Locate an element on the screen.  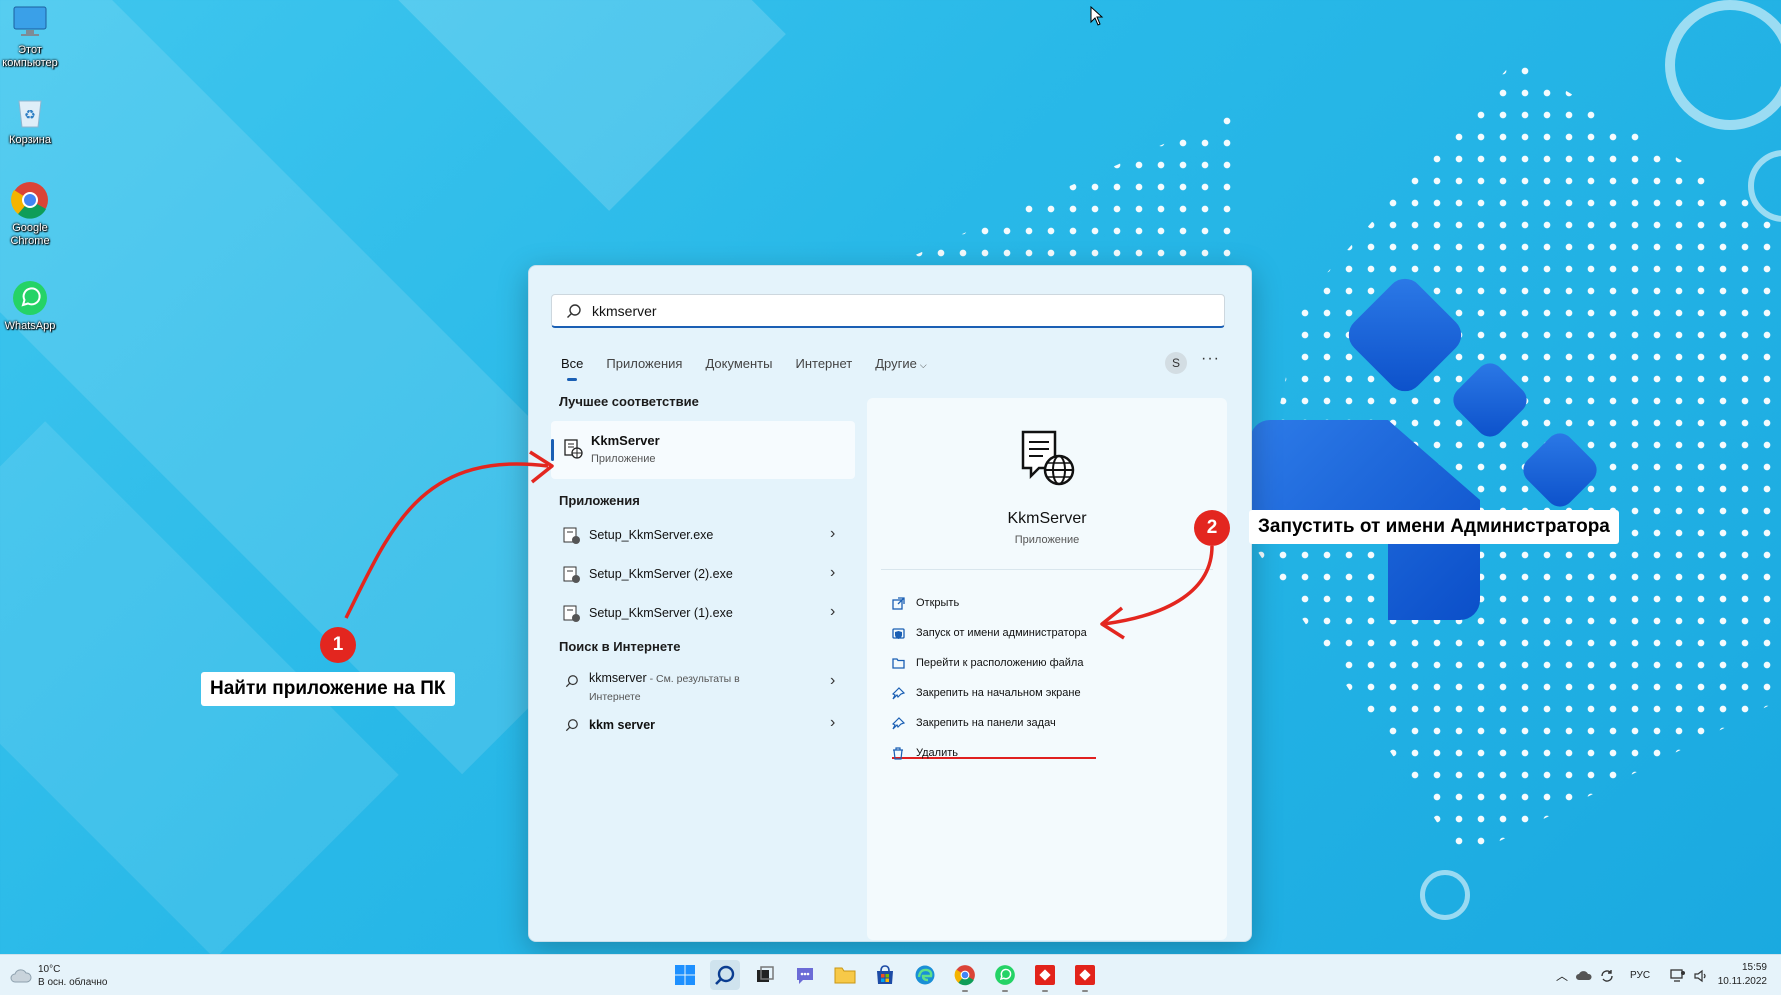
shield-icon is located at coordinates (898, 633).